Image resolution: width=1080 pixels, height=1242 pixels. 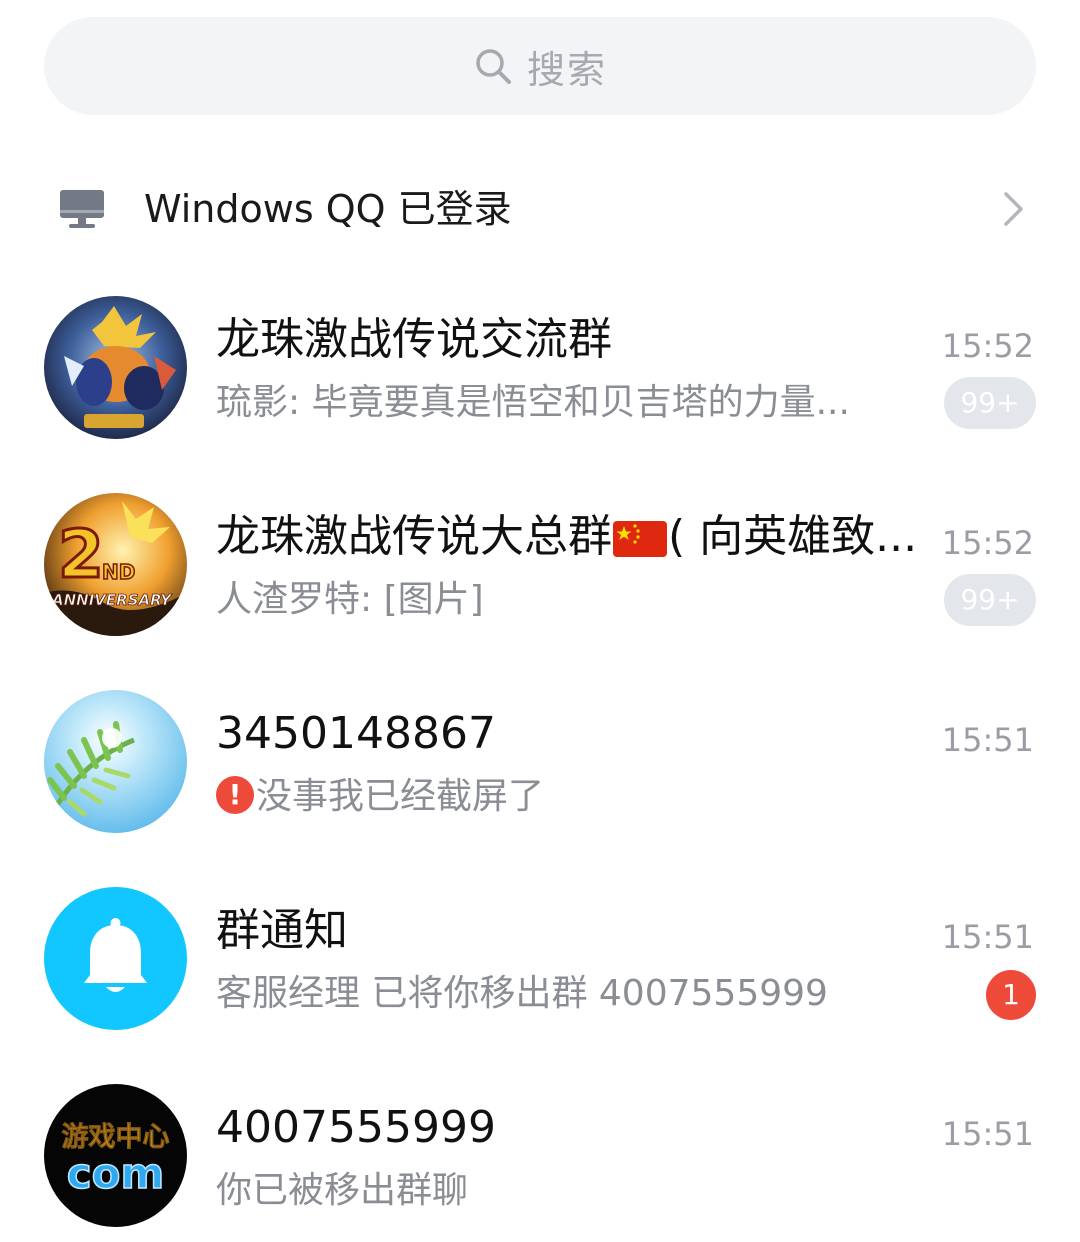 I want to click on avatar: 2 ND ANNIVERSARY, so click(x=115, y=564).